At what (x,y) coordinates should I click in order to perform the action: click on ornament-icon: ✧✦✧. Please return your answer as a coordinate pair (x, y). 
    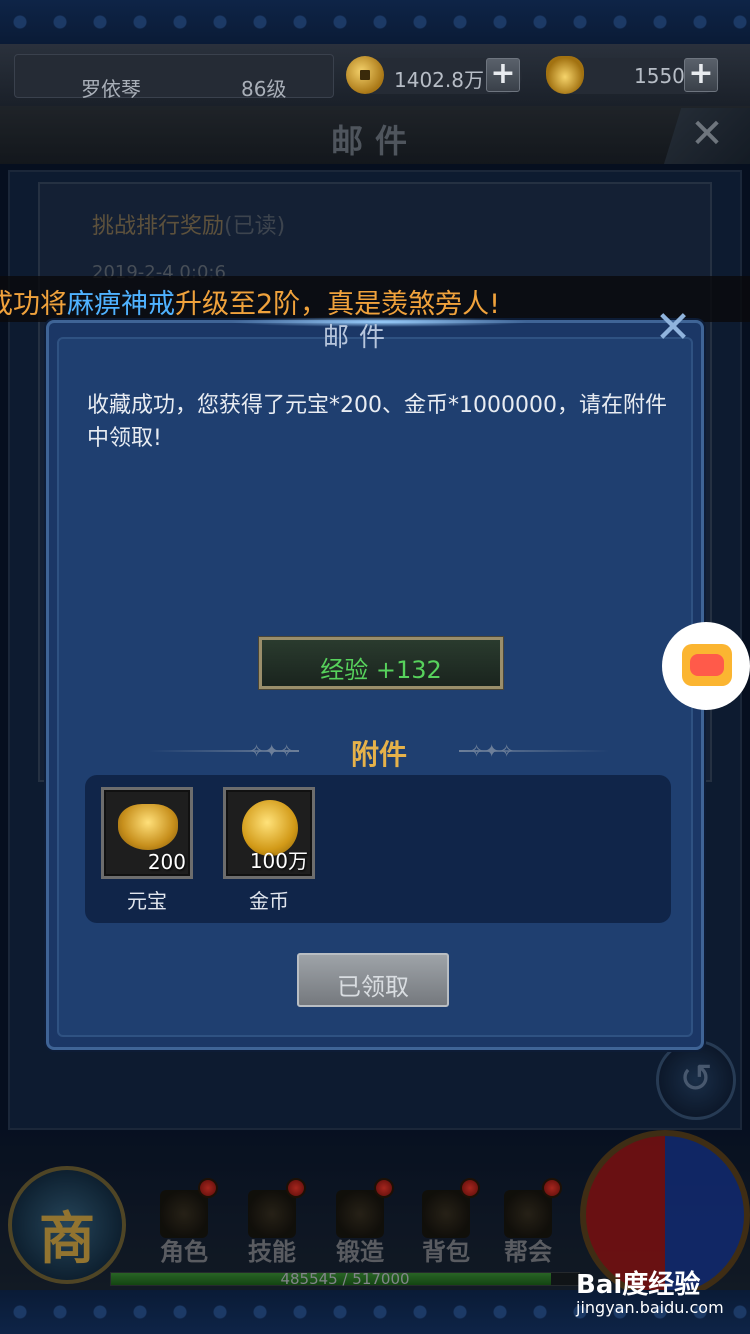
    Looking at the image, I should click on (272, 751).